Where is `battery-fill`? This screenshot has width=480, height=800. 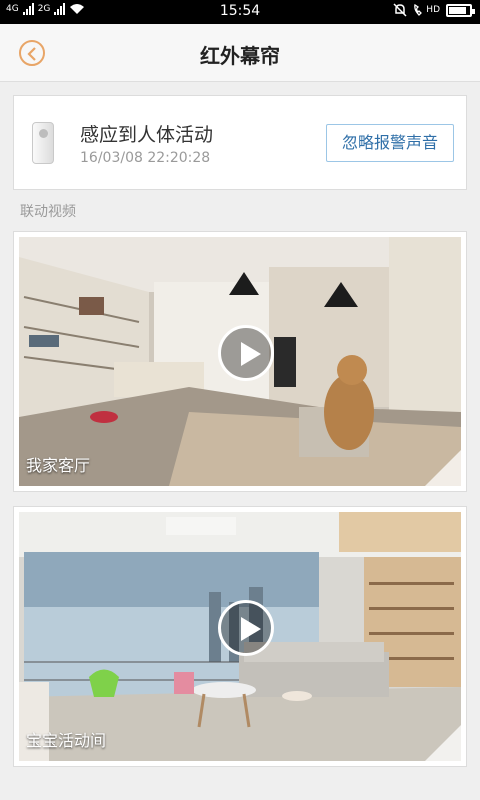 battery-fill is located at coordinates (457, 10).